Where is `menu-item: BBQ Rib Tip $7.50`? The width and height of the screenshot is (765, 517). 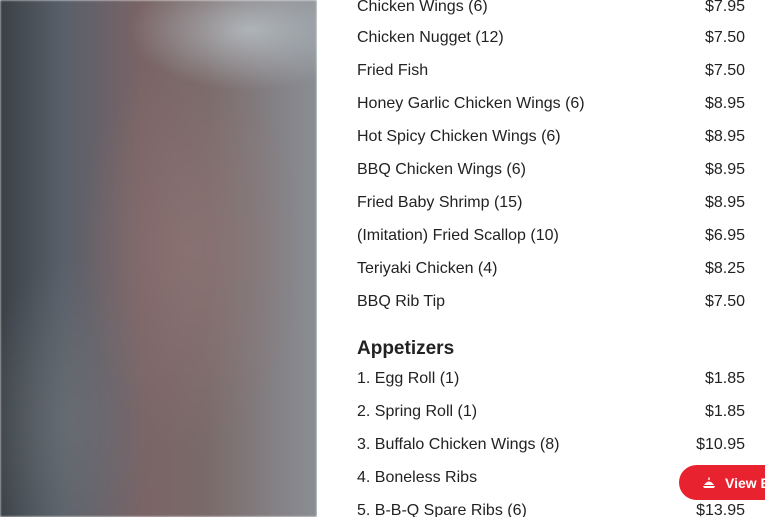 menu-item: BBQ Rib Tip $7.50 is located at coordinates (551, 301).